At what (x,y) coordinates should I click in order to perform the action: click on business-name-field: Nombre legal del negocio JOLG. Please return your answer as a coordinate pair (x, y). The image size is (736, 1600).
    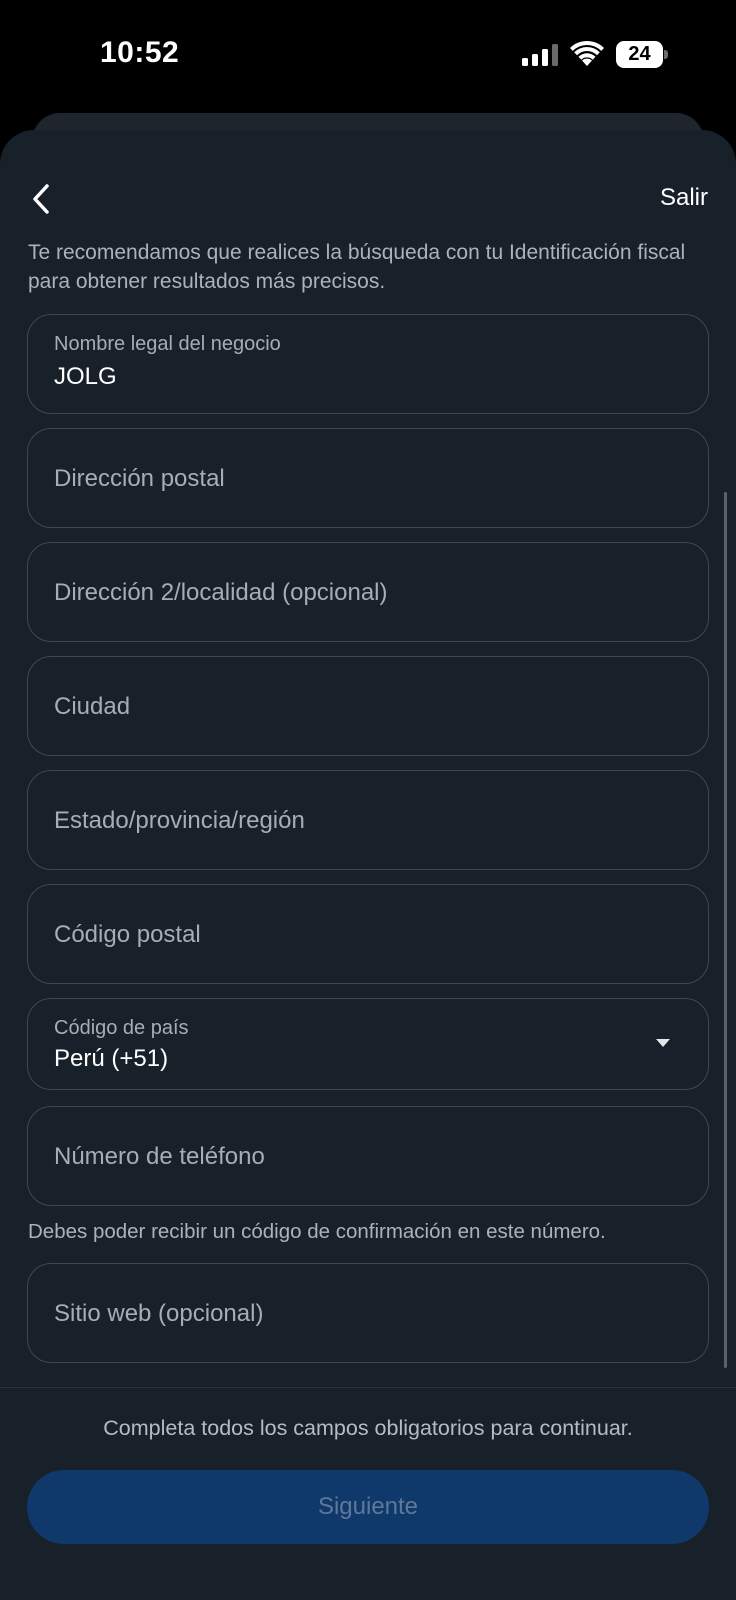
    Looking at the image, I should click on (368, 364).